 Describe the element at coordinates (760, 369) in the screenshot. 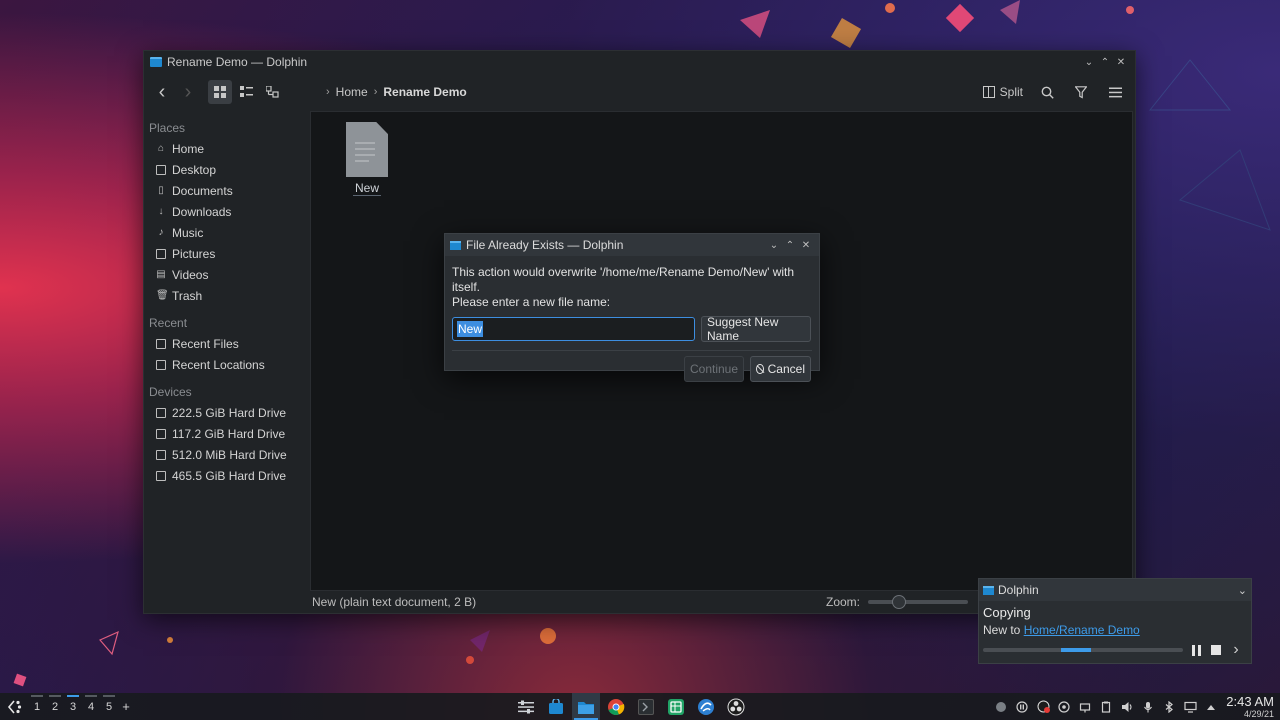

I see `cancel-icon` at that location.